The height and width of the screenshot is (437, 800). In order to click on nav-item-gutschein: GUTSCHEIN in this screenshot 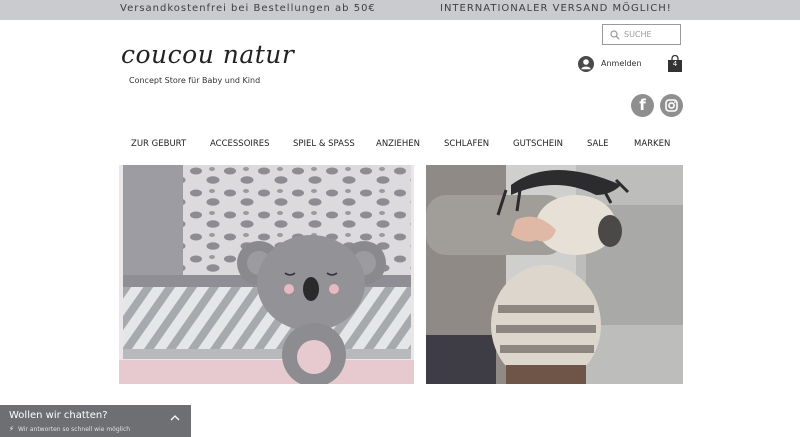, I will do `click(538, 144)`.